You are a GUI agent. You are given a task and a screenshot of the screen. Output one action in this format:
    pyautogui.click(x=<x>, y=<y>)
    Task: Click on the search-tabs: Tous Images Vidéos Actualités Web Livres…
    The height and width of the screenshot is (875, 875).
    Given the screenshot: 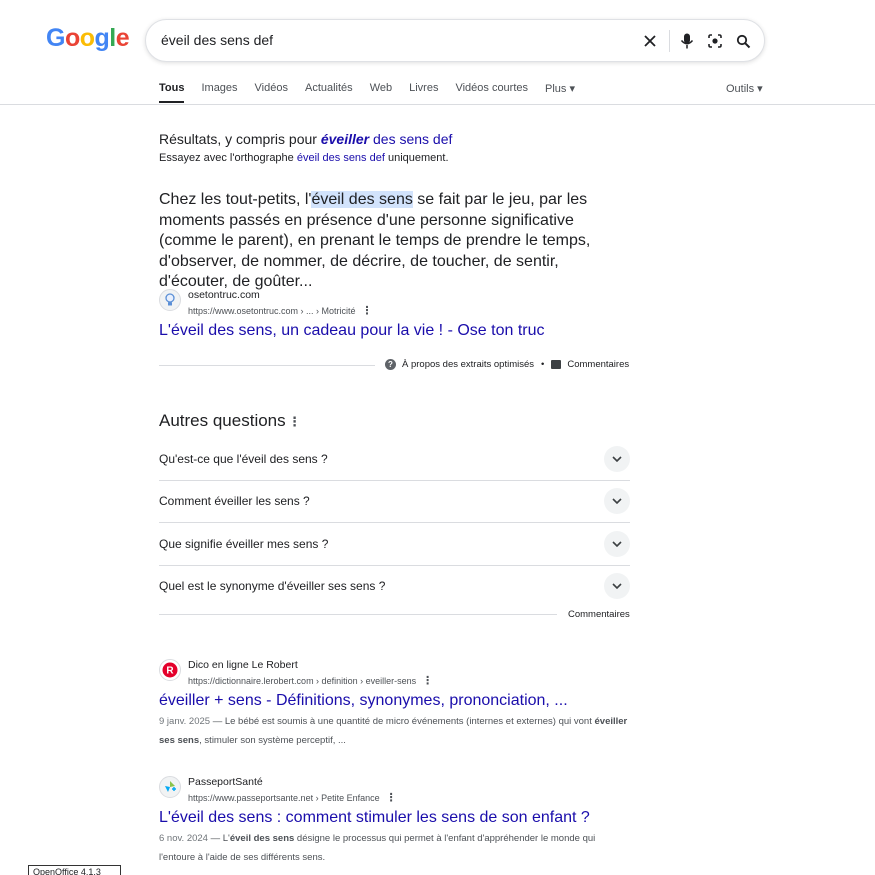 What is the action you would take?
    pyautogui.click(x=375, y=92)
    